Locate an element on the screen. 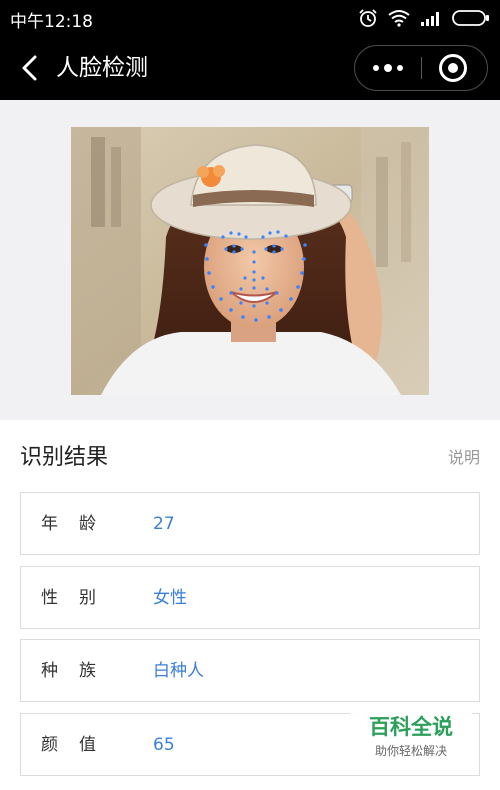 The width and height of the screenshot is (500, 790). more-dots-icon is located at coordinates (376, 68).